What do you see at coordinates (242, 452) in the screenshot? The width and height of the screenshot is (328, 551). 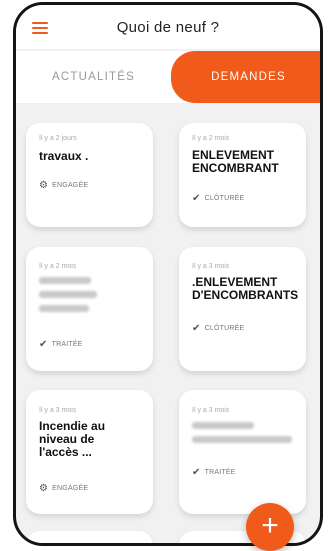 I see `request-card: Il y a 3 mois ✔ TRAITÉE` at bounding box center [242, 452].